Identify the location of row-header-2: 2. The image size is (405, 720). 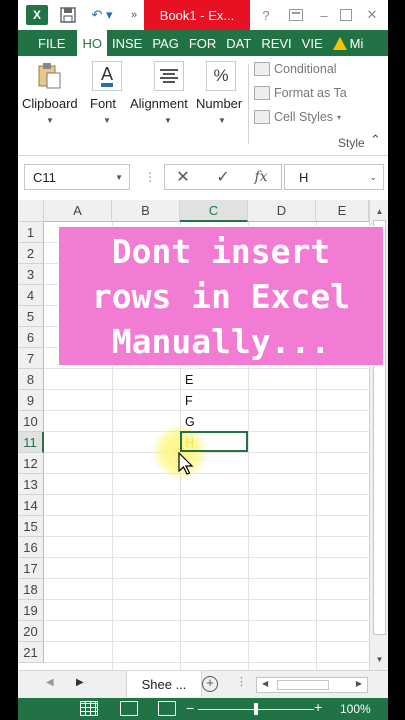
(31, 253).